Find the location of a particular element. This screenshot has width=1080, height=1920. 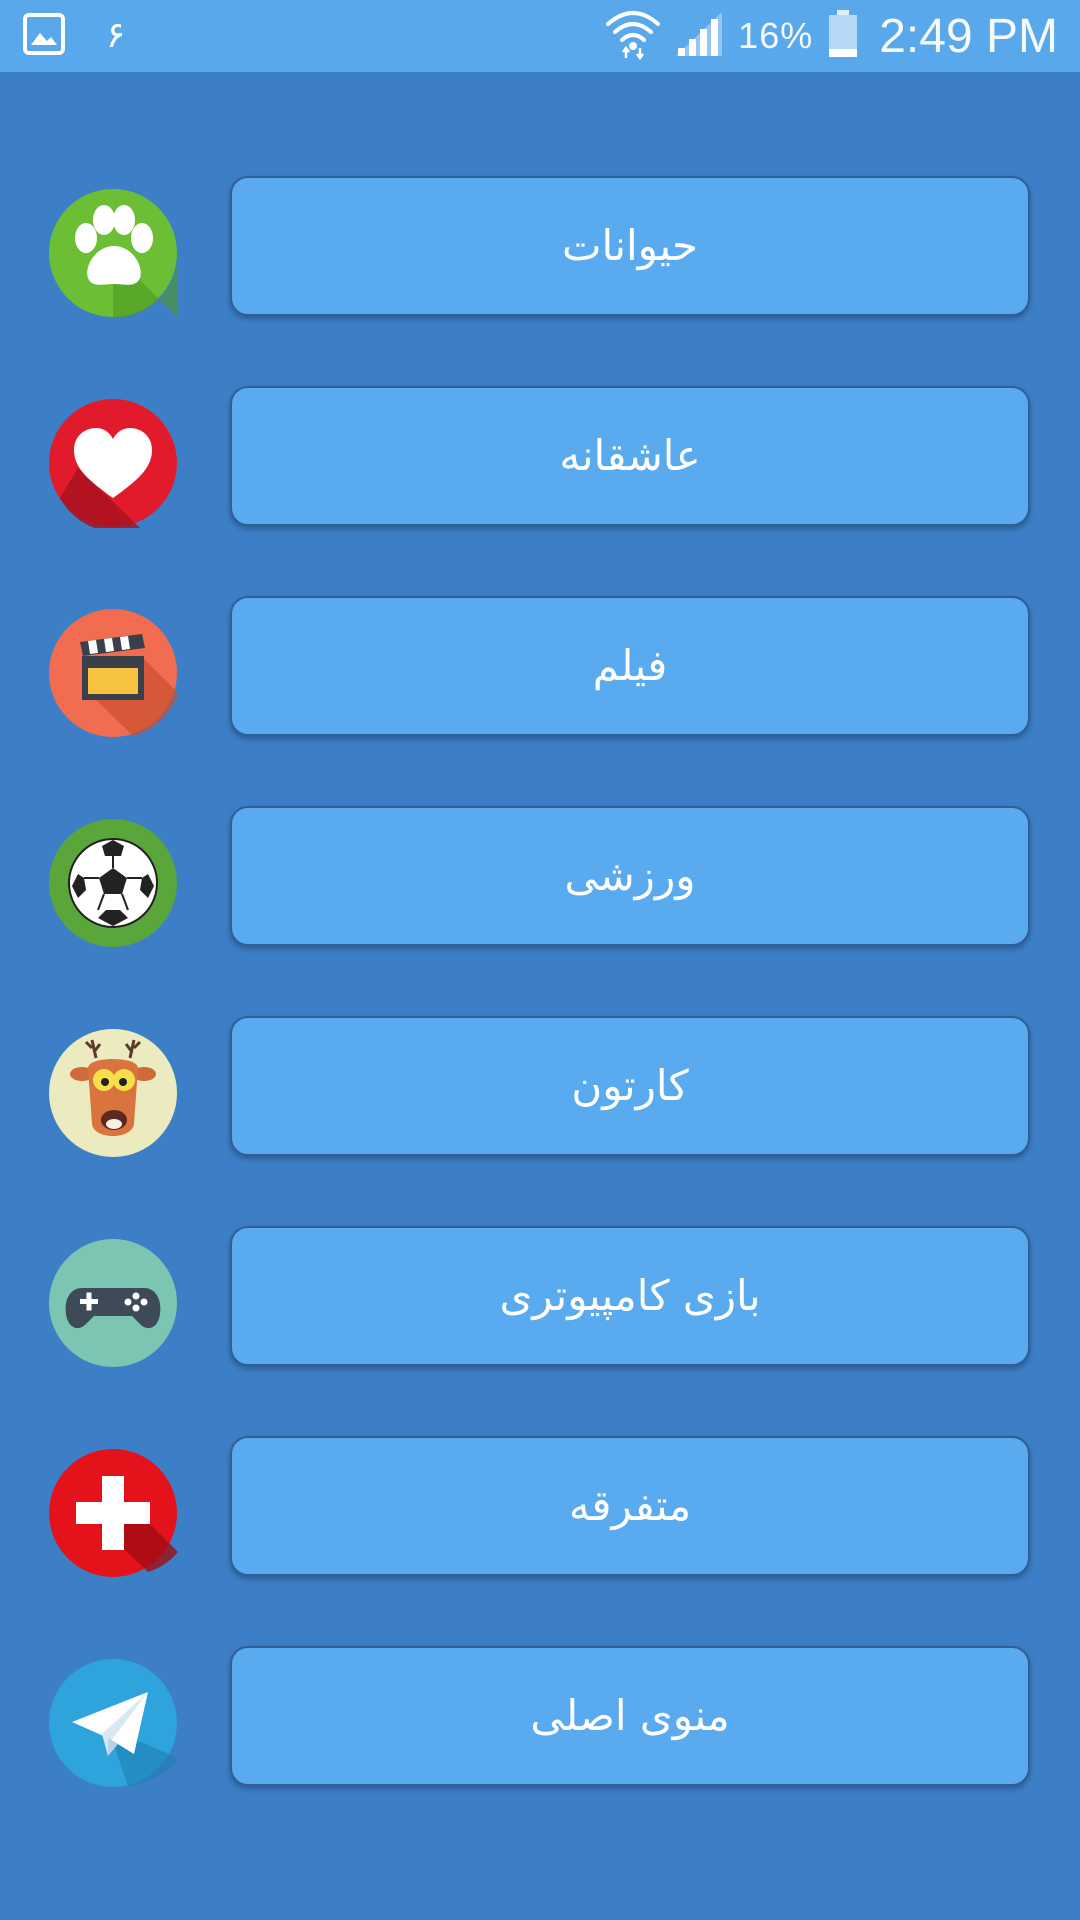

menu-row-computer-games: بازی کامپیوتری is located at coordinates (540, 1298).